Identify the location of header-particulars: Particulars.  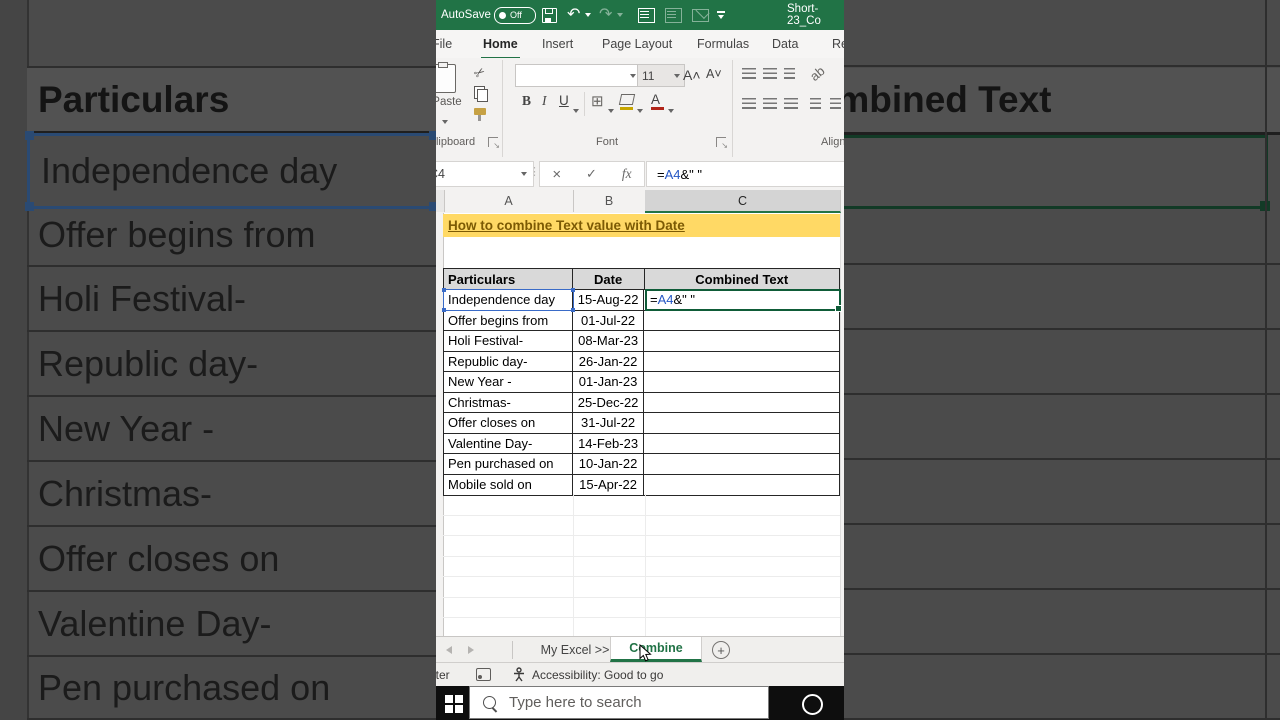
(508, 279).